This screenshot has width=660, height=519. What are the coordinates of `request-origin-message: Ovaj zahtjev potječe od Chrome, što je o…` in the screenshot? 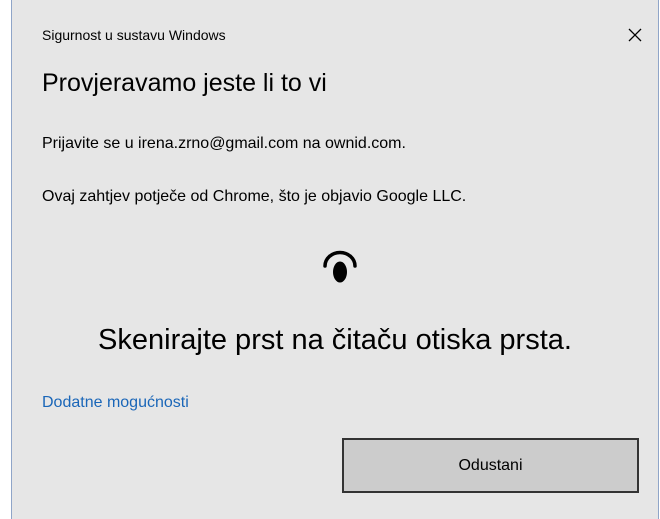 It's located at (254, 196).